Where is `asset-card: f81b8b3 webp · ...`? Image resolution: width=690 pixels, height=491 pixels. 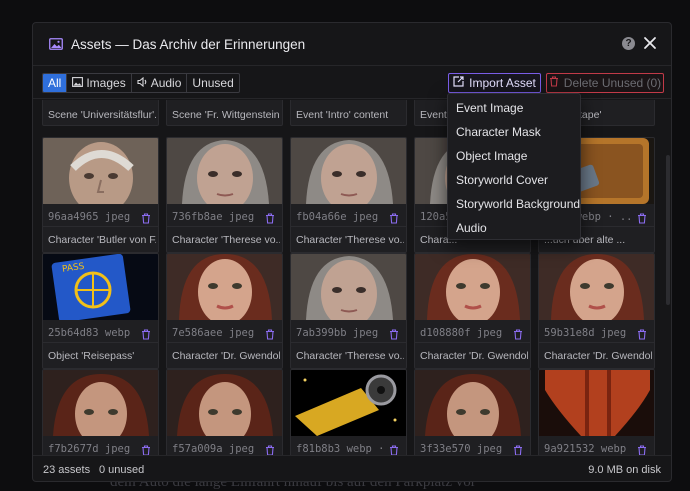 asset-card: f81b8b3 webp · ... is located at coordinates (348, 412).